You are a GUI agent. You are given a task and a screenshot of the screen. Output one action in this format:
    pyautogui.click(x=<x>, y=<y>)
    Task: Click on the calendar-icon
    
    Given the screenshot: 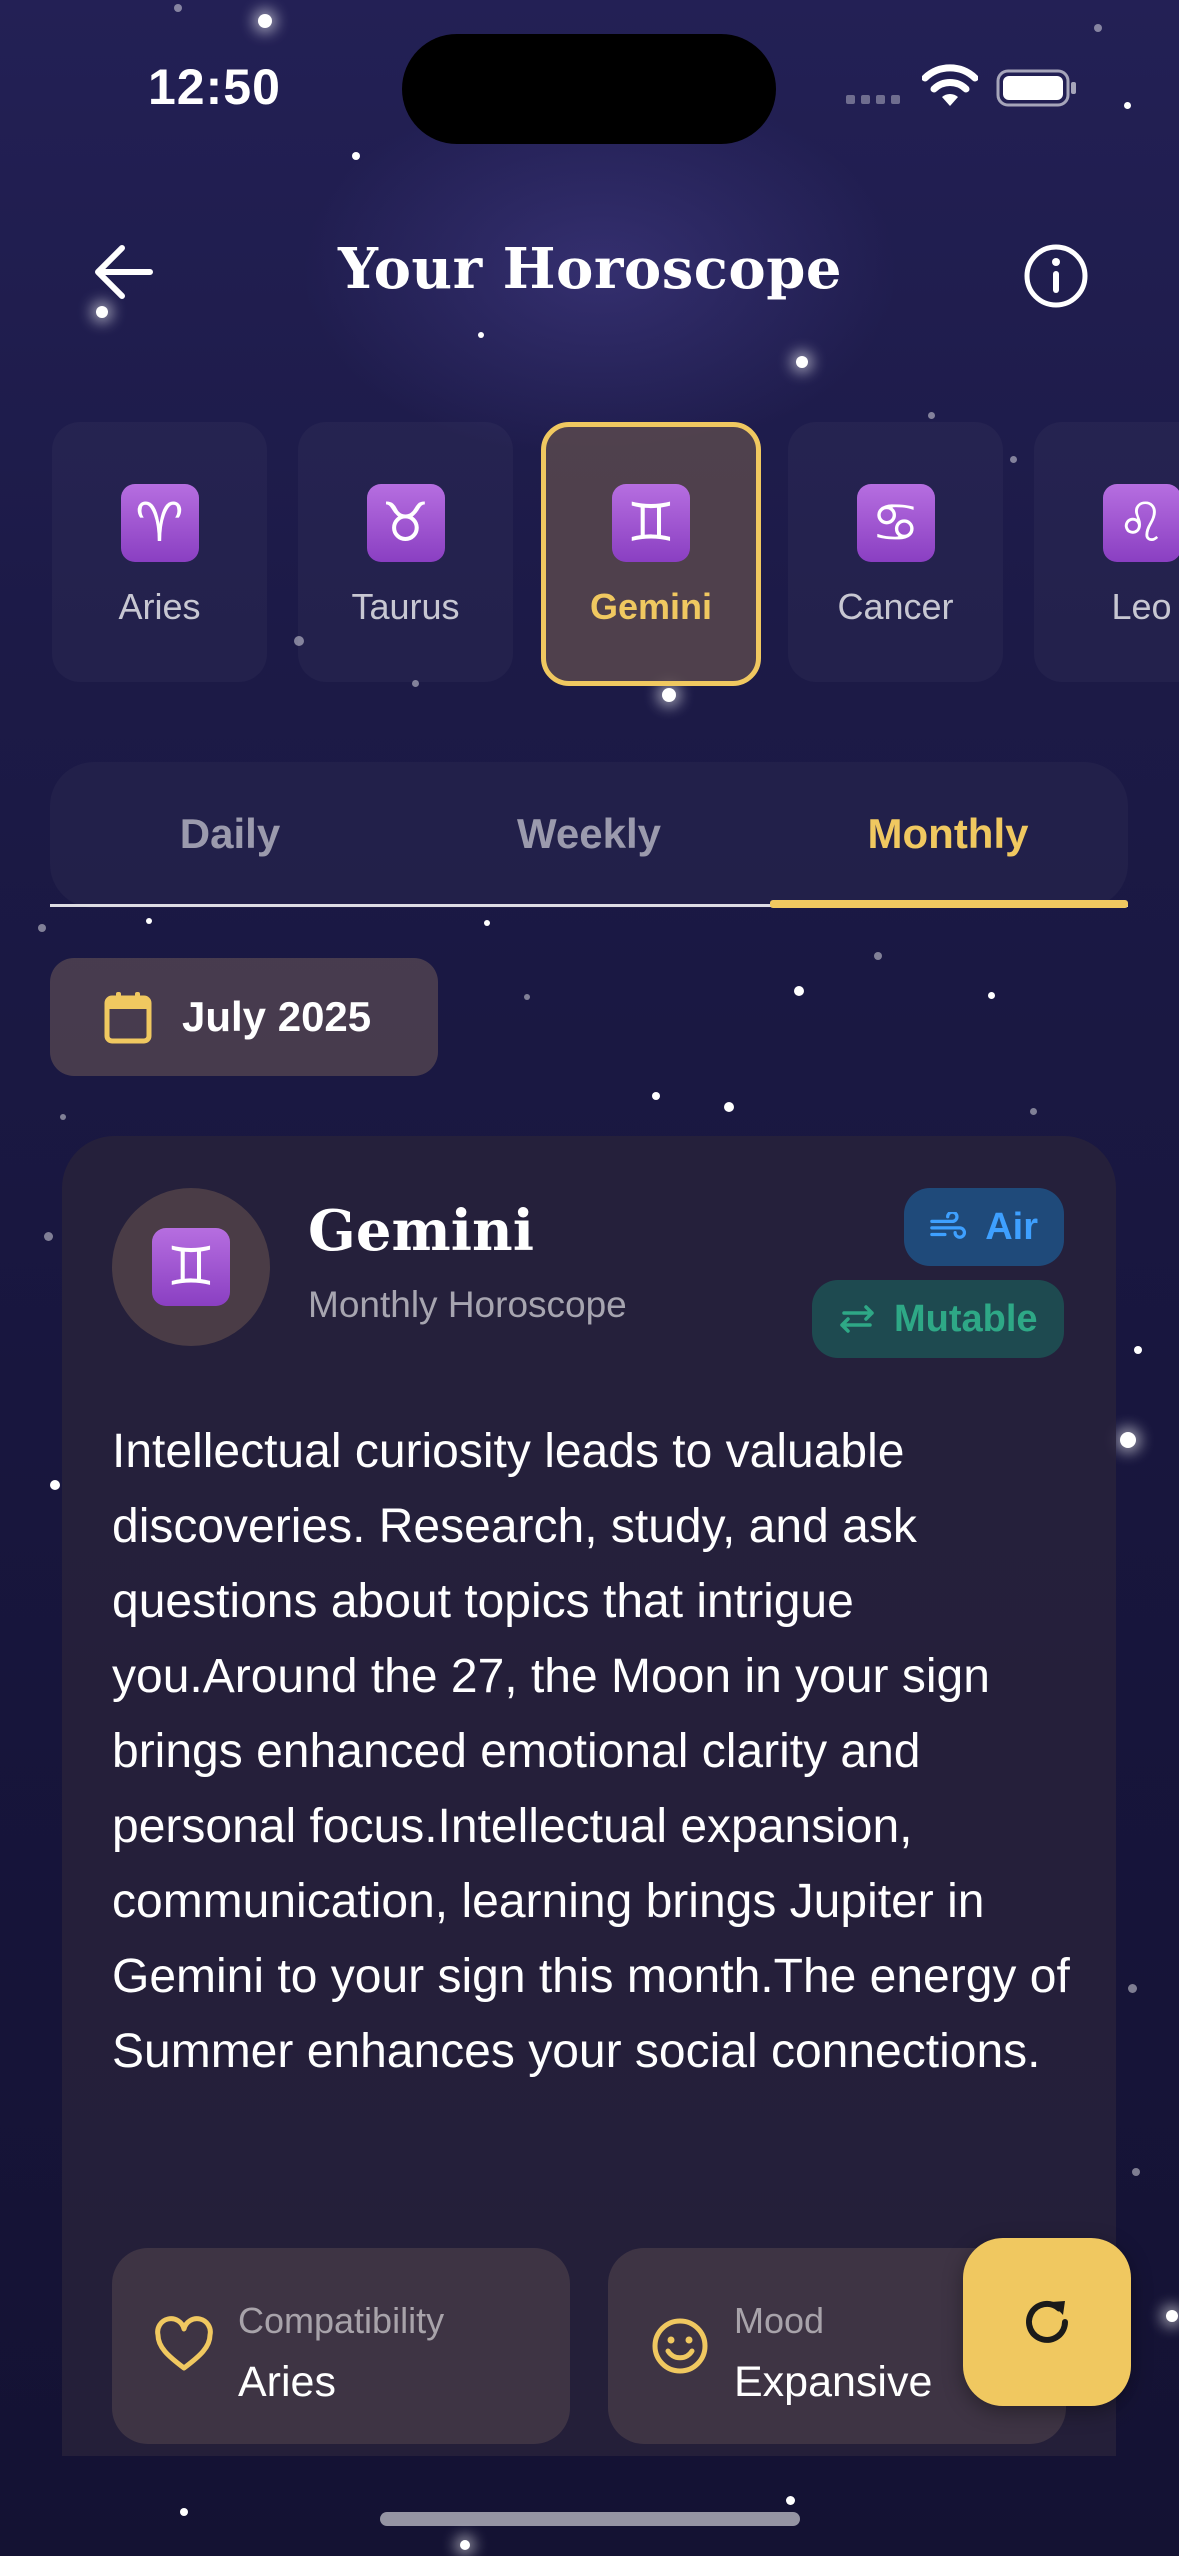 What is the action you would take?
    pyautogui.click(x=128, y=1018)
    